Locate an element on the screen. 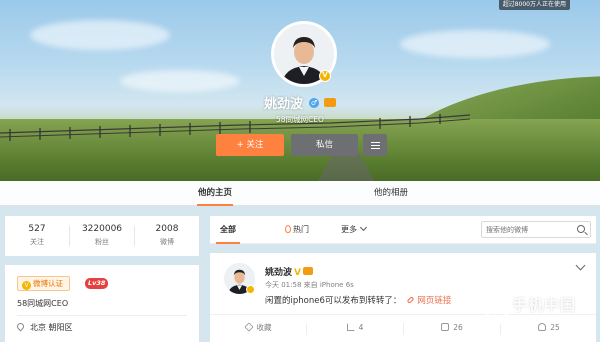 The image size is (600, 342). filter-hot: 热门 is located at coordinates (297, 230).